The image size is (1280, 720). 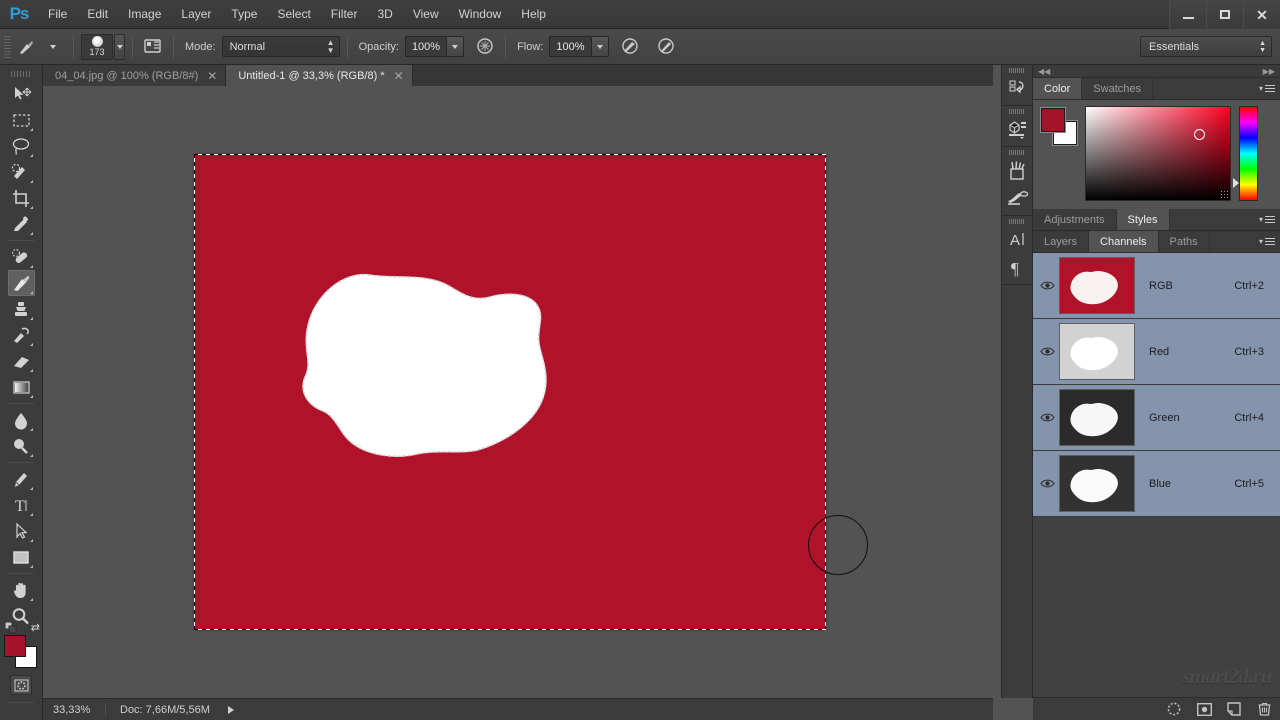 What do you see at coordinates (27, 47) in the screenshot?
I see `brush-tool-preset-icon` at bounding box center [27, 47].